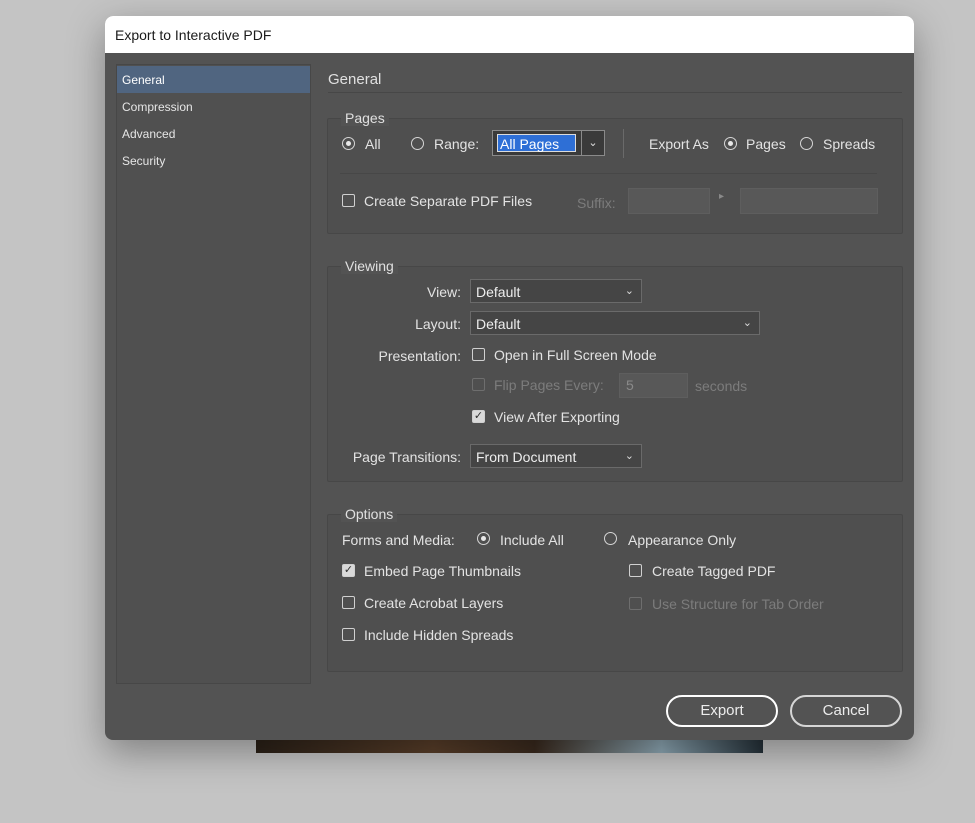 Image resolution: width=975 pixels, height=823 pixels. Describe the element at coordinates (442, 571) in the screenshot. I see `embed-thumbnails-label: Embed Page Thumbnails` at that location.